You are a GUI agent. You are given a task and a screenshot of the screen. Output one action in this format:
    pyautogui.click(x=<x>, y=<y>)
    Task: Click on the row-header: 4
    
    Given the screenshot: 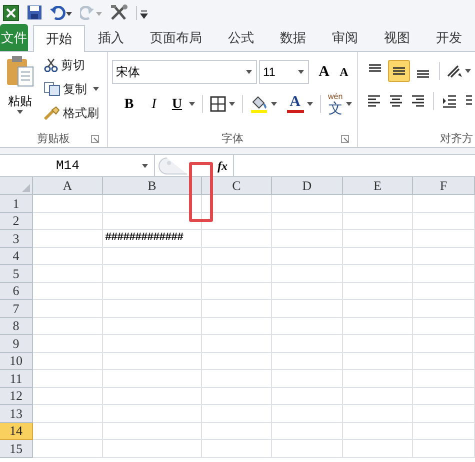 What is the action you would take?
    pyautogui.click(x=16, y=256)
    